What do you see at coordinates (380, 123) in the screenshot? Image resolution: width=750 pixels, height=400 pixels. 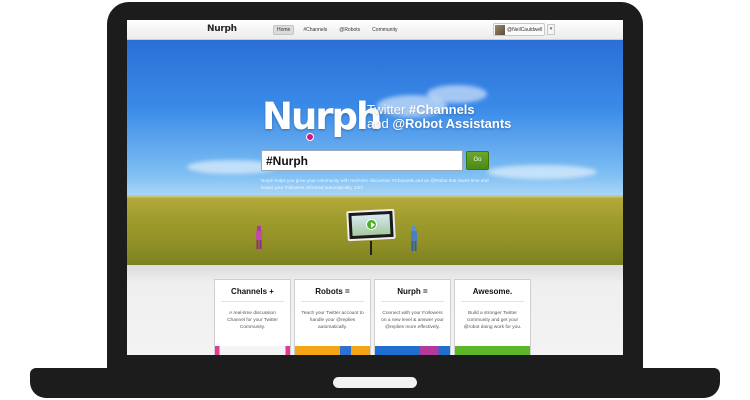 I see `tagline-prefix-2: and` at bounding box center [380, 123].